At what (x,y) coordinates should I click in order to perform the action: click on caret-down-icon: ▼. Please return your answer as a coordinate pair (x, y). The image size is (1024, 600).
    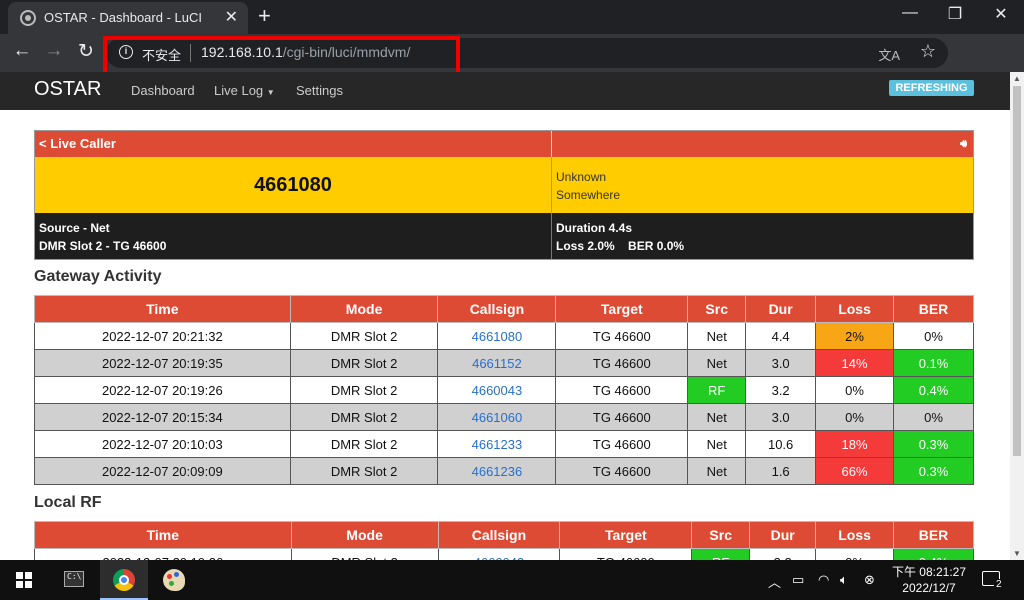
    Looking at the image, I should click on (270, 92).